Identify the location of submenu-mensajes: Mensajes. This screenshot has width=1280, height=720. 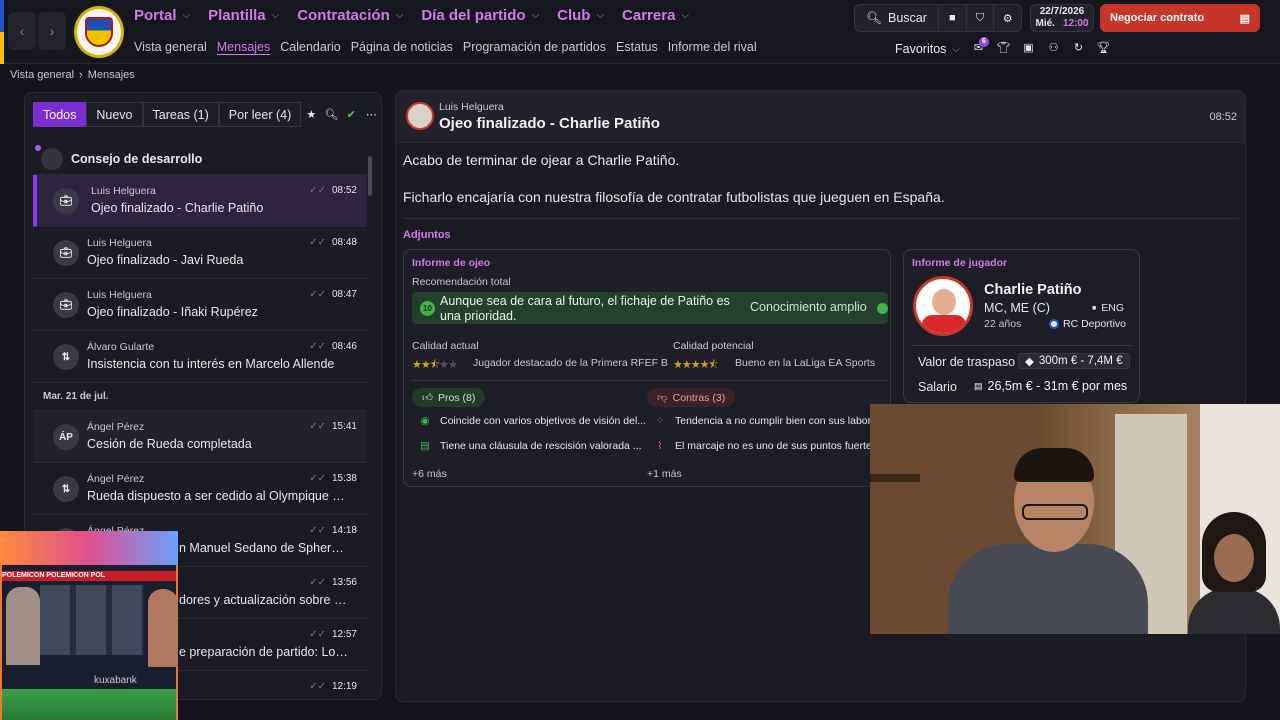
(243, 47).